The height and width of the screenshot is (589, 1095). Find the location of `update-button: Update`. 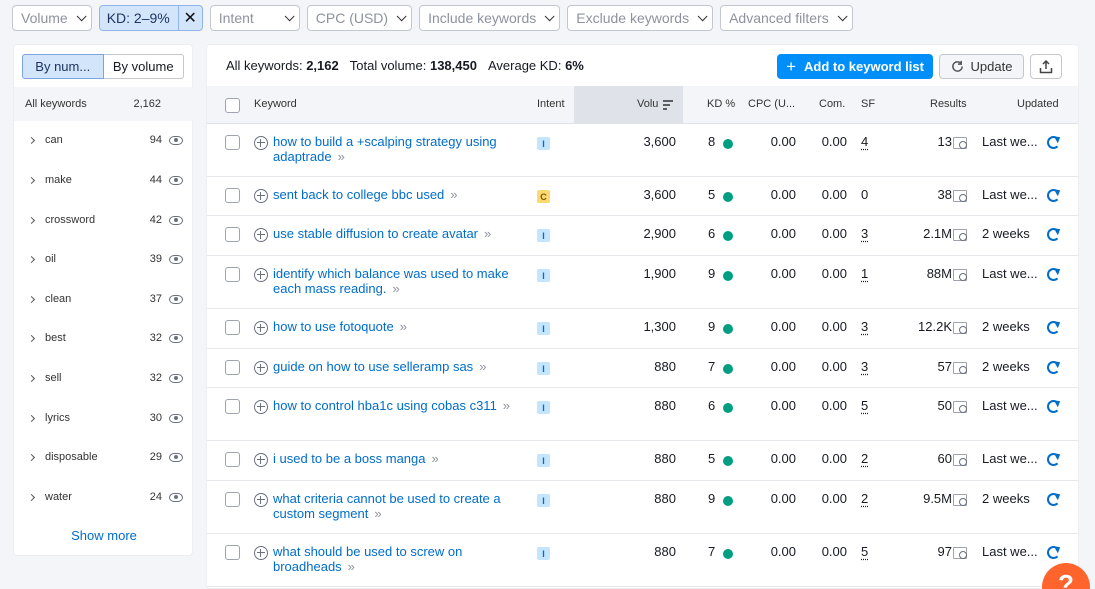

update-button: Update is located at coordinates (981, 66).